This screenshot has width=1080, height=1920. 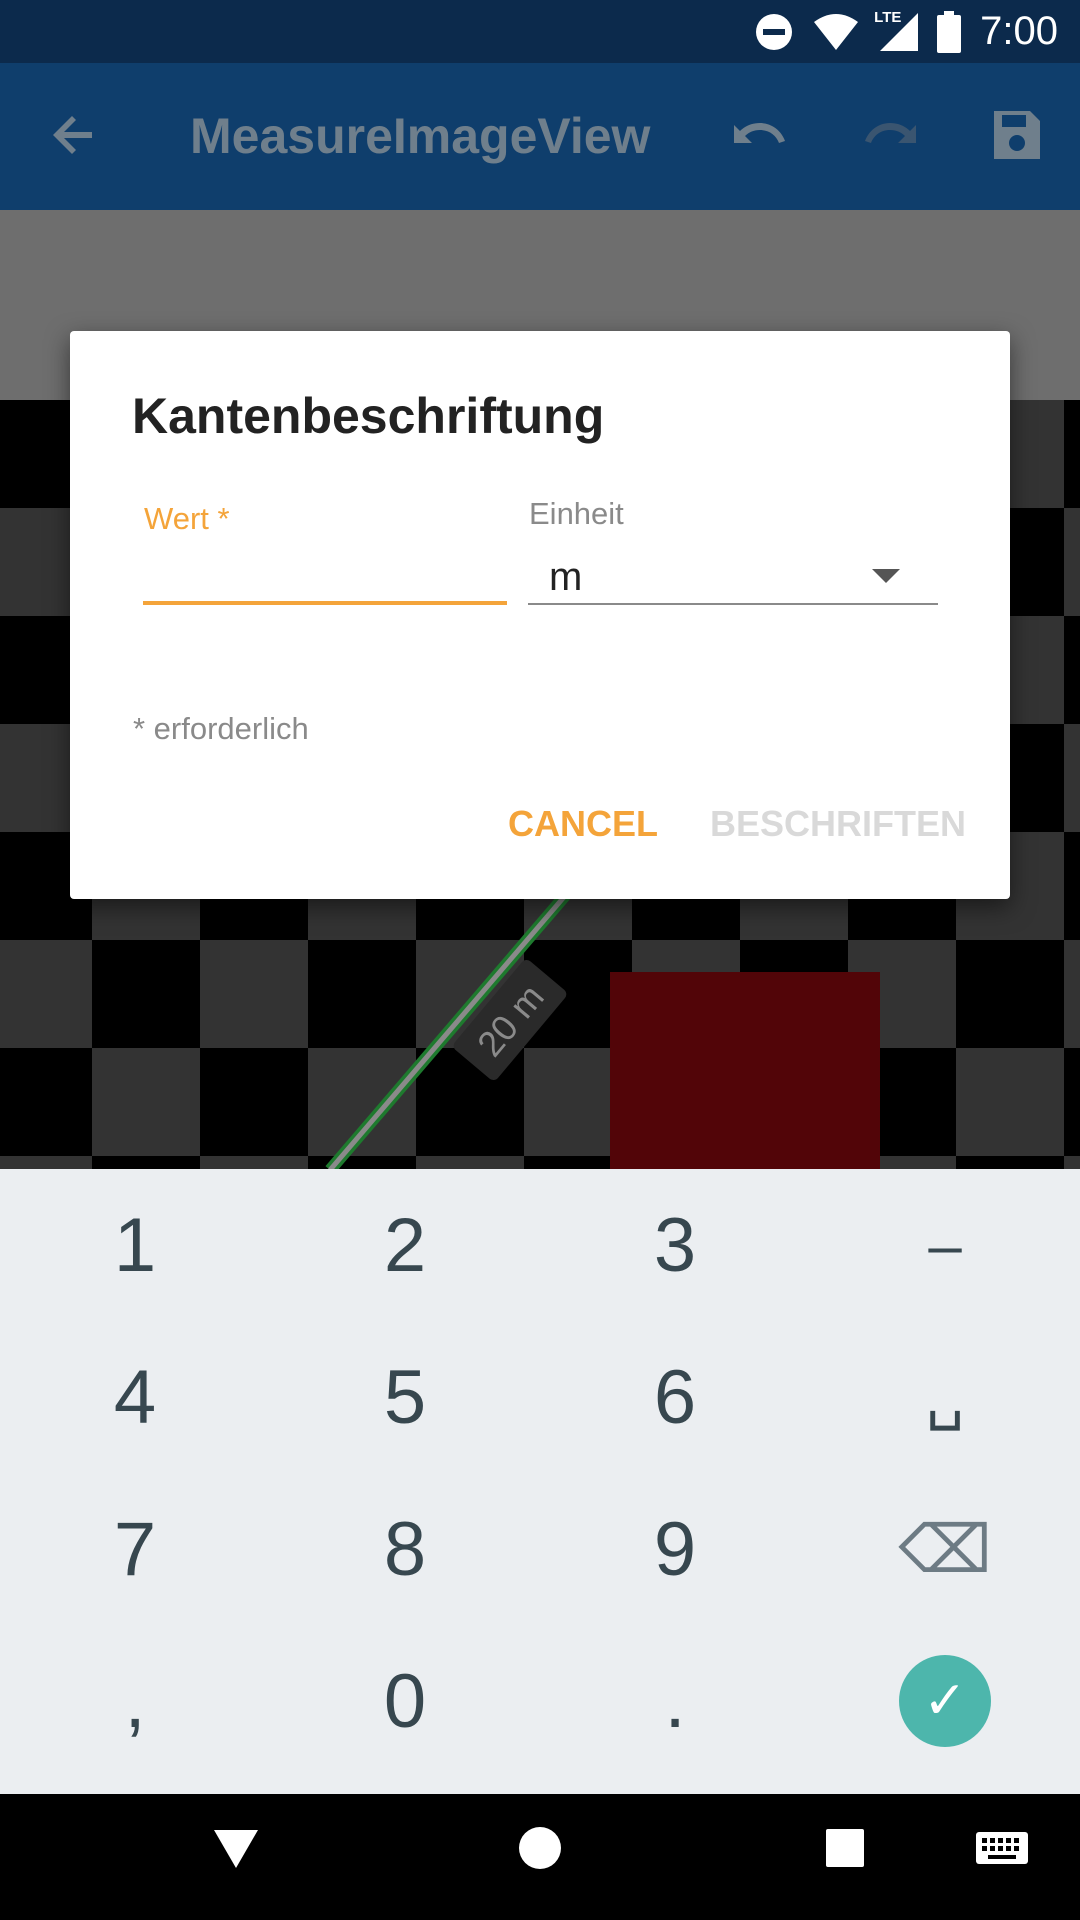 What do you see at coordinates (836, 31) in the screenshot?
I see `wifi-icon` at bounding box center [836, 31].